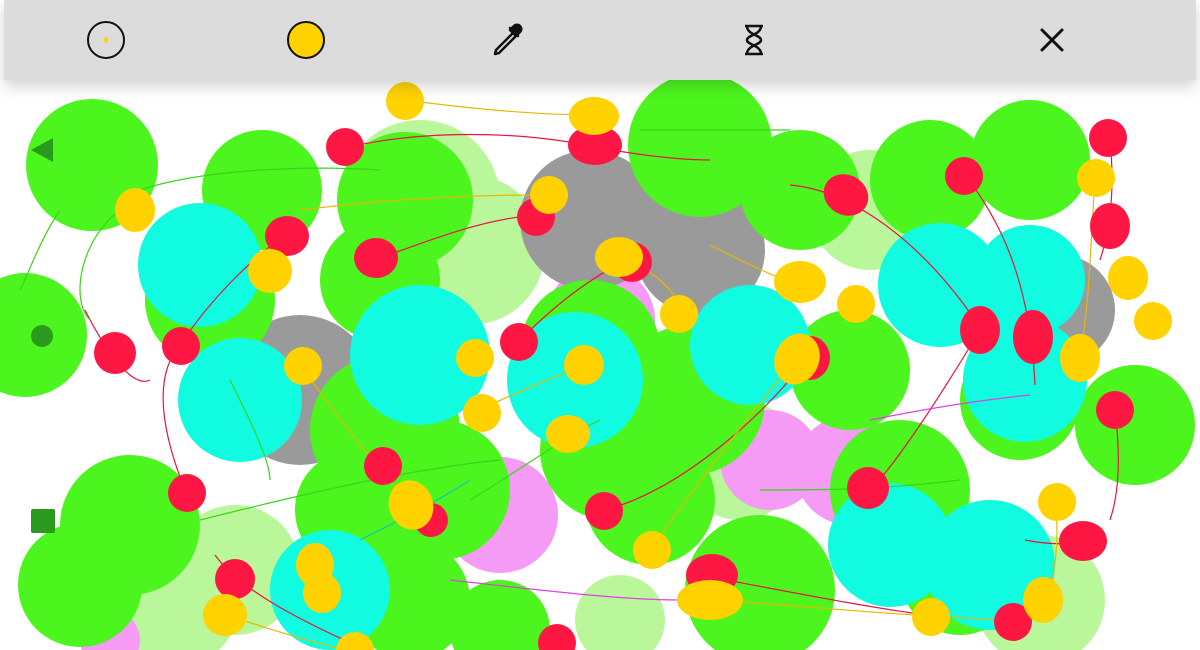  I want to click on hourglass-icon, so click(754, 40).